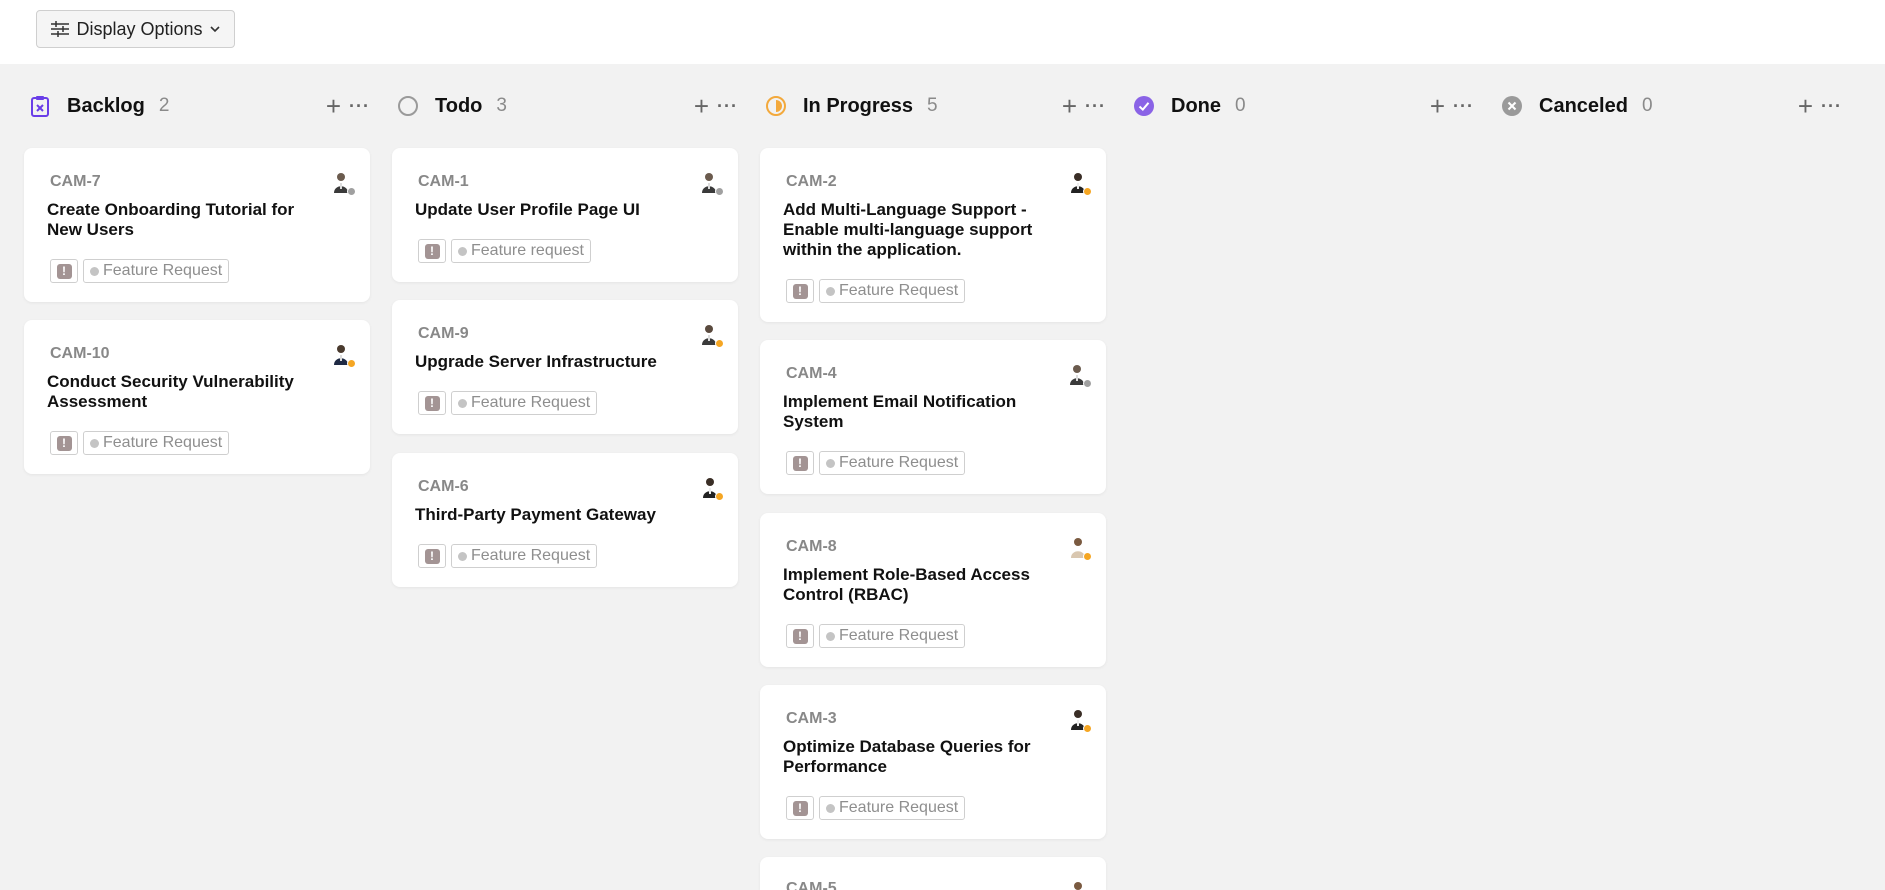 This screenshot has width=1885, height=890. Describe the element at coordinates (1583, 105) in the screenshot. I see `column-title: Canceled` at that location.